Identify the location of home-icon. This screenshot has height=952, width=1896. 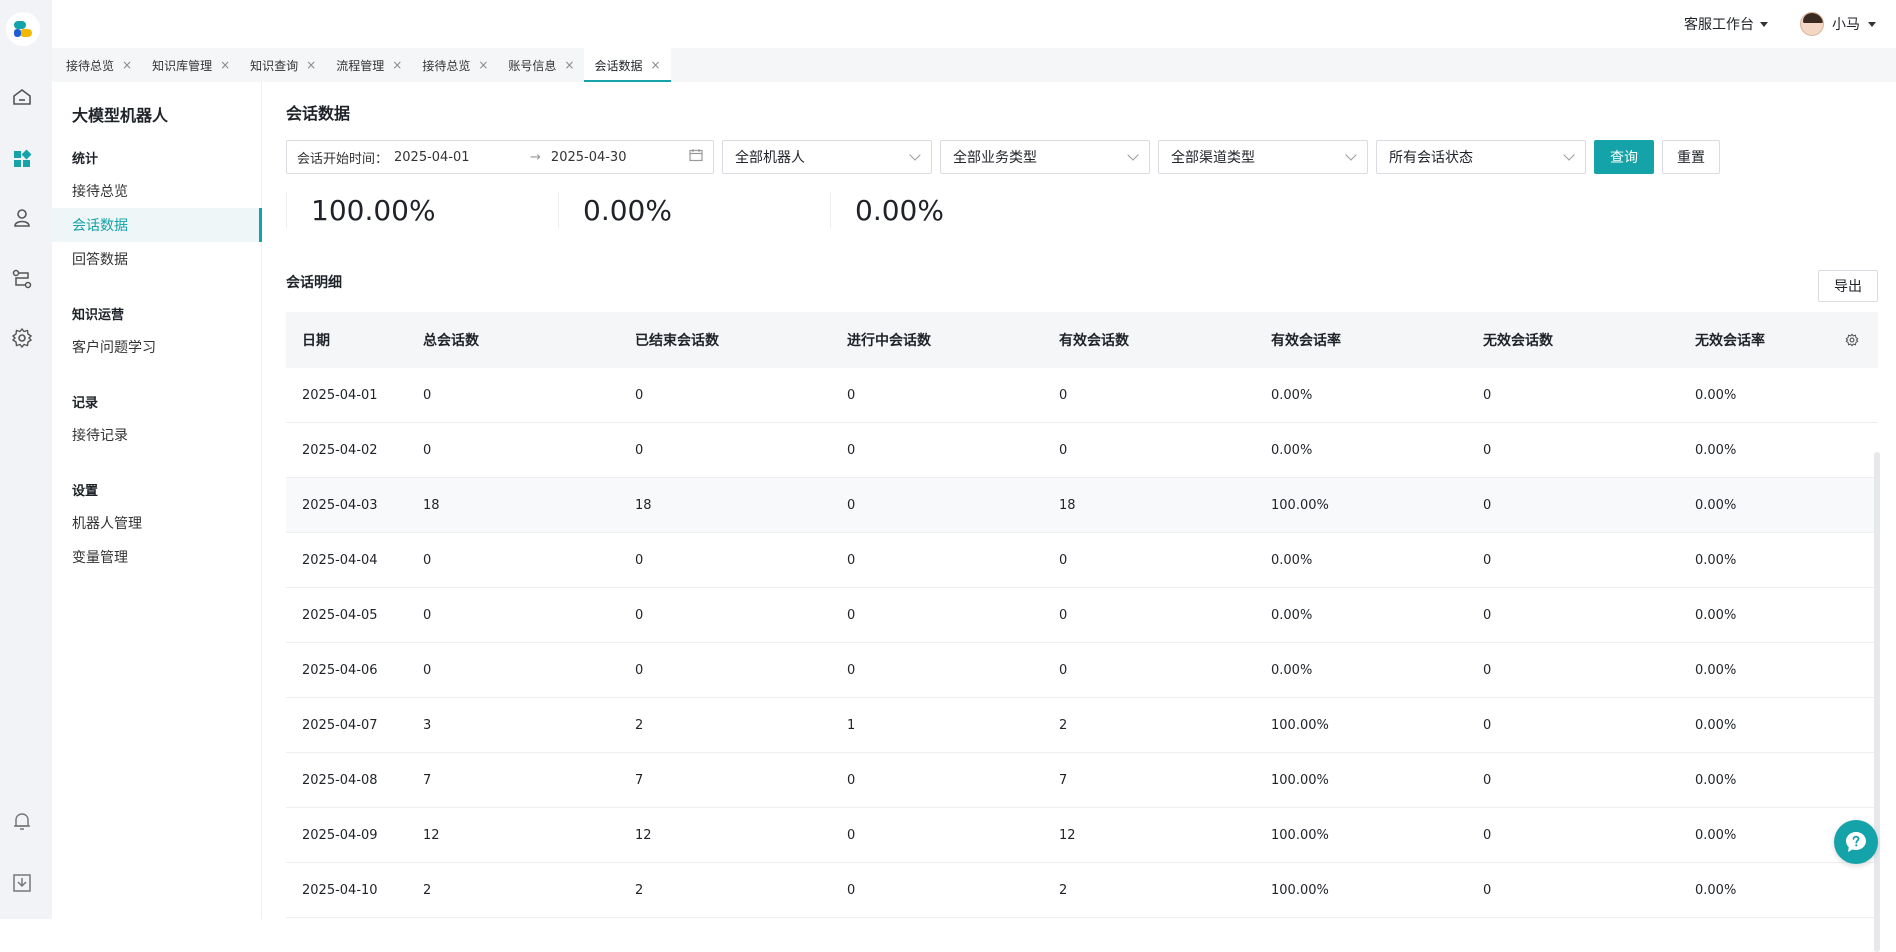
(22, 97).